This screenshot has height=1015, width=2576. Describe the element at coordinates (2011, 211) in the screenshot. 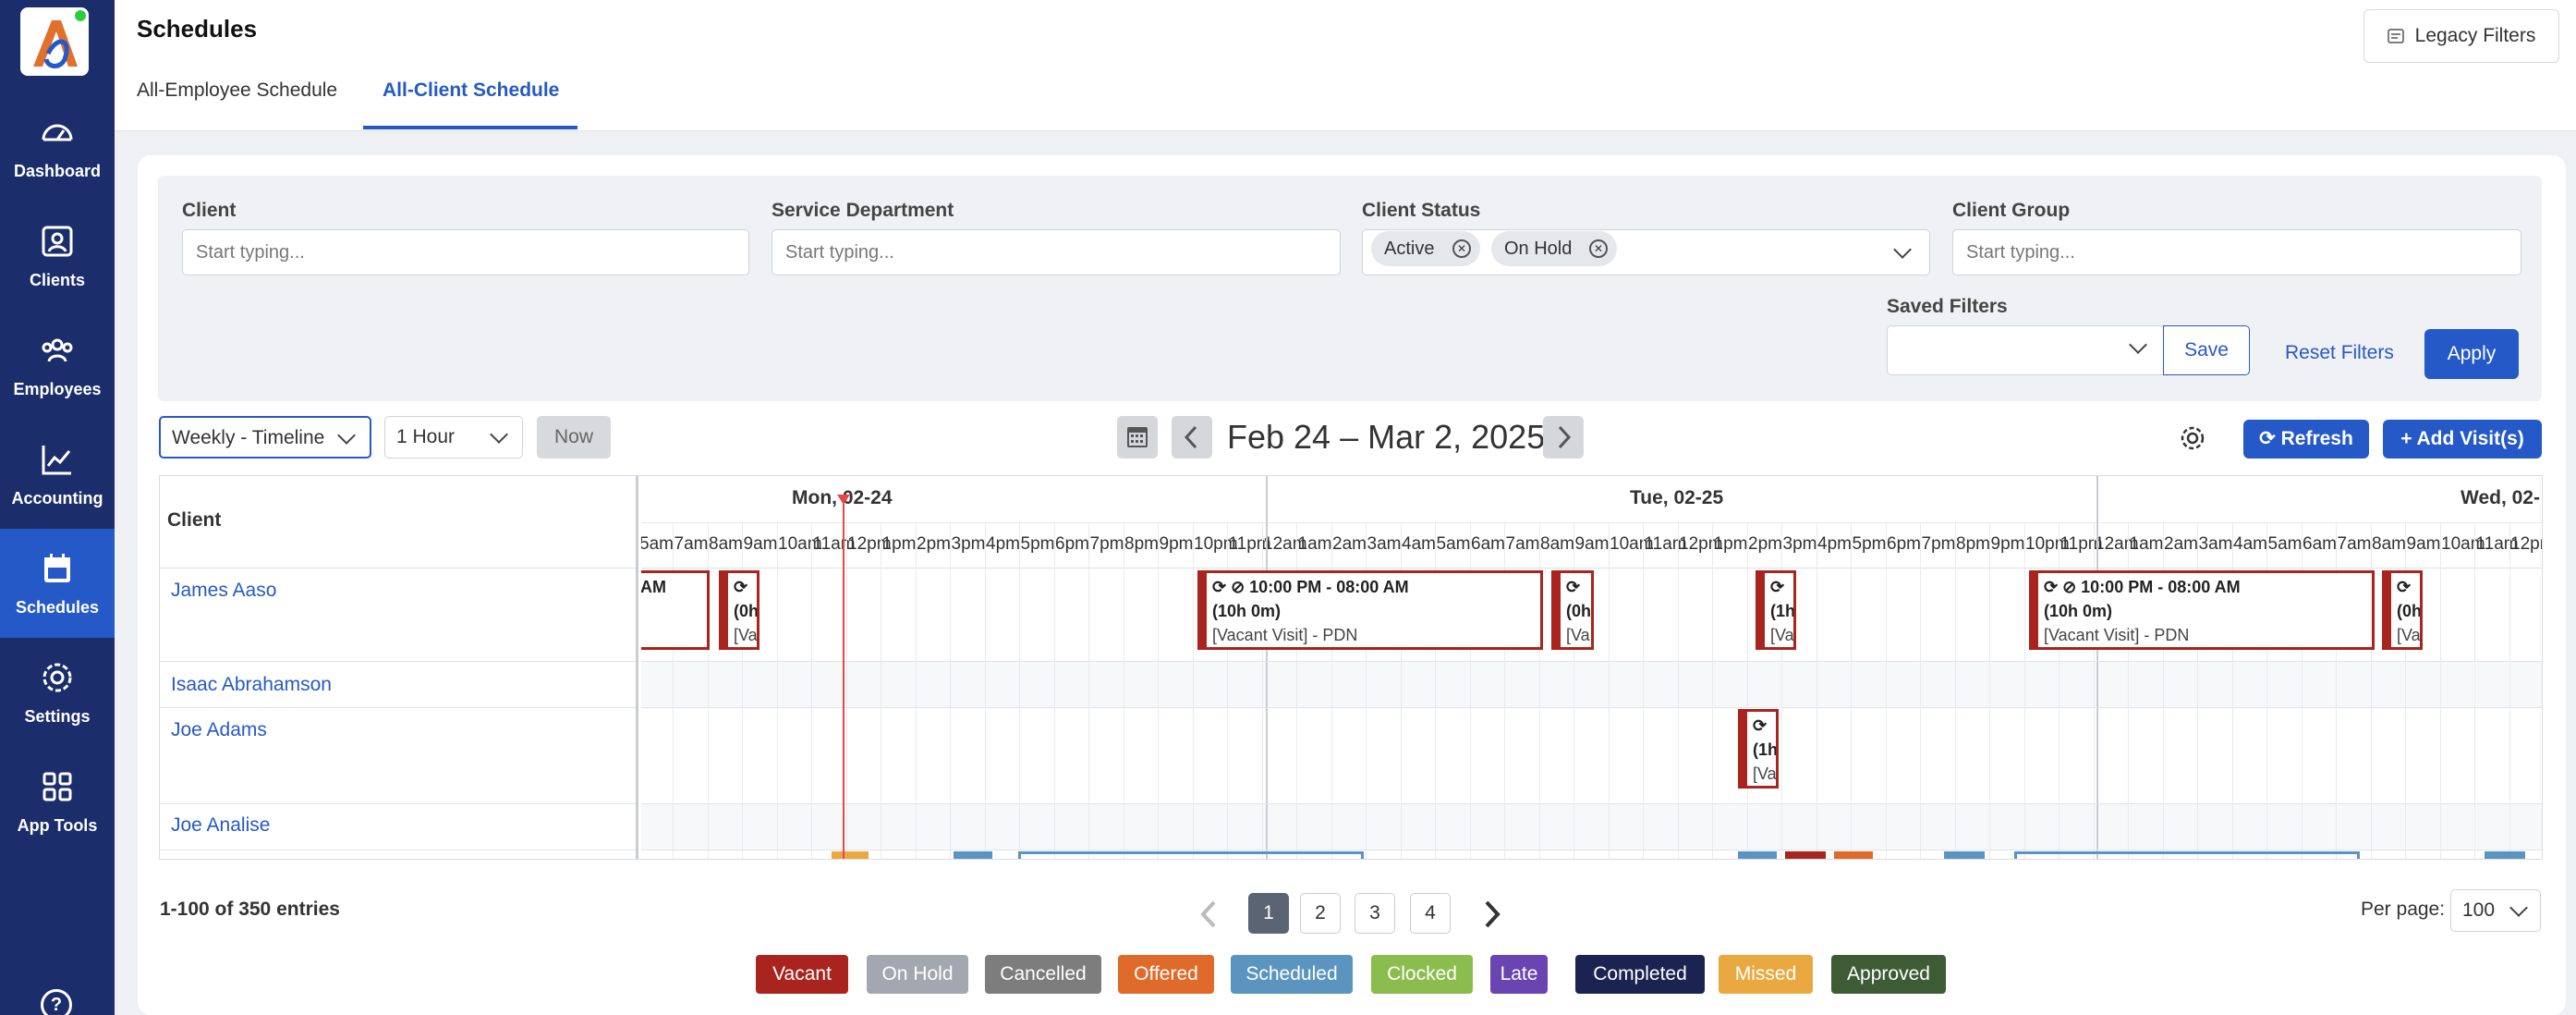

I see `client-group-label: Client Group` at that location.